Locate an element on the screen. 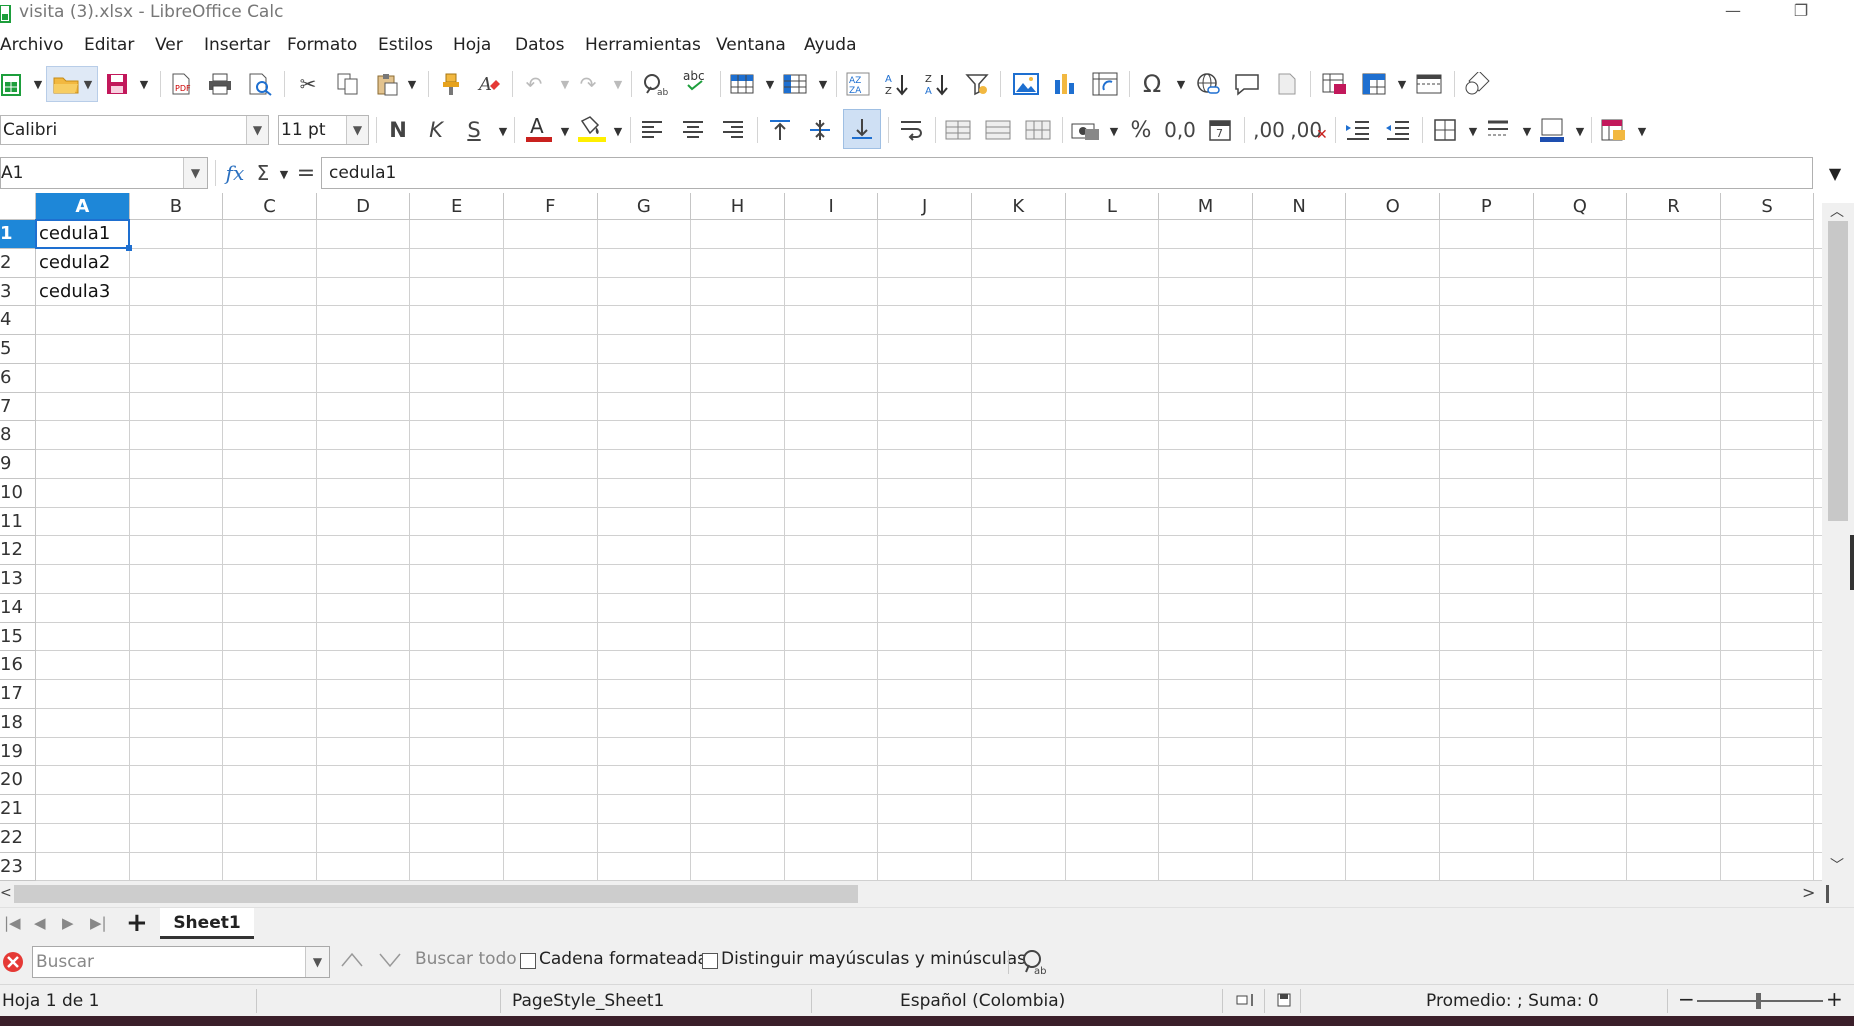 The image size is (1854, 1026). save-dropdown-icon: ▼ is located at coordinates (144, 84).